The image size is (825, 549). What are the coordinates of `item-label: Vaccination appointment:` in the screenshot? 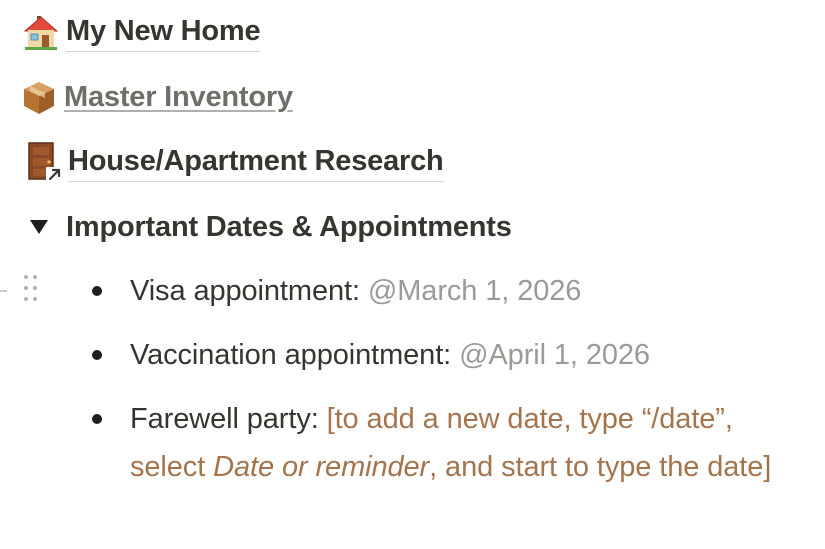 It's located at (291, 355).